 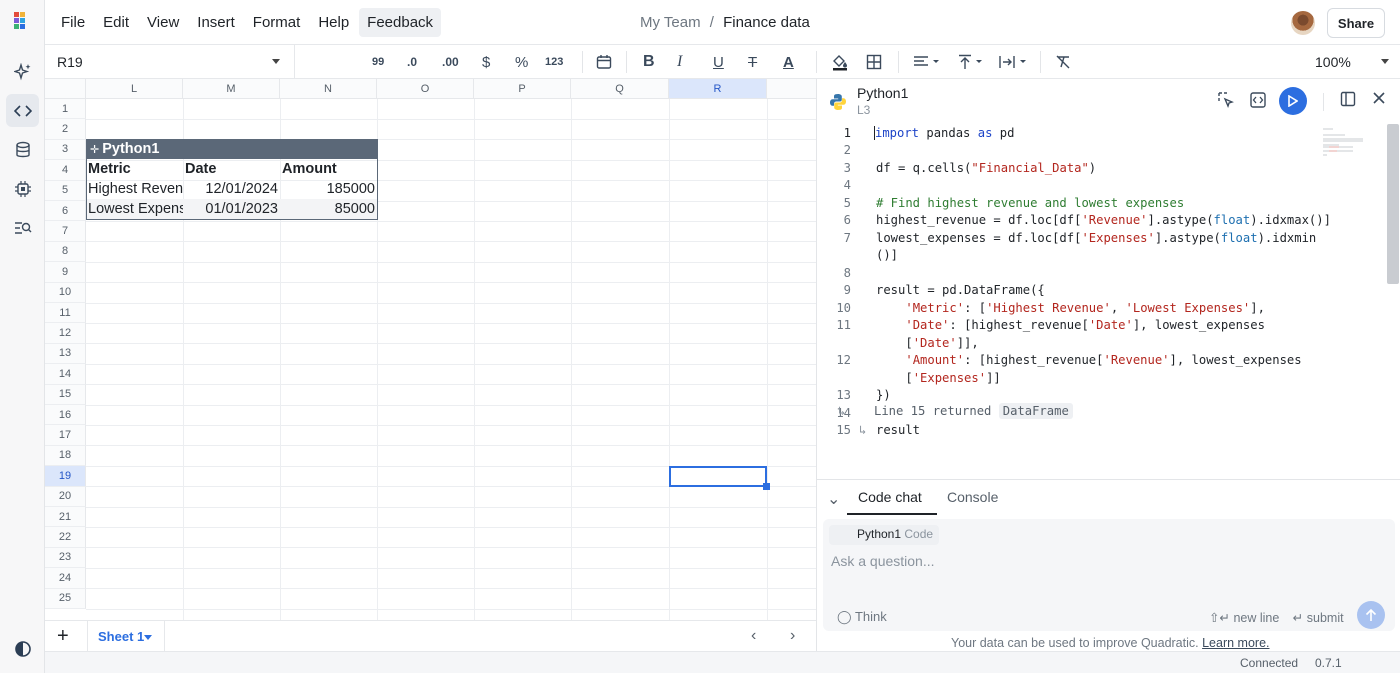 I want to click on column-header-p: P, so click(x=522, y=89).